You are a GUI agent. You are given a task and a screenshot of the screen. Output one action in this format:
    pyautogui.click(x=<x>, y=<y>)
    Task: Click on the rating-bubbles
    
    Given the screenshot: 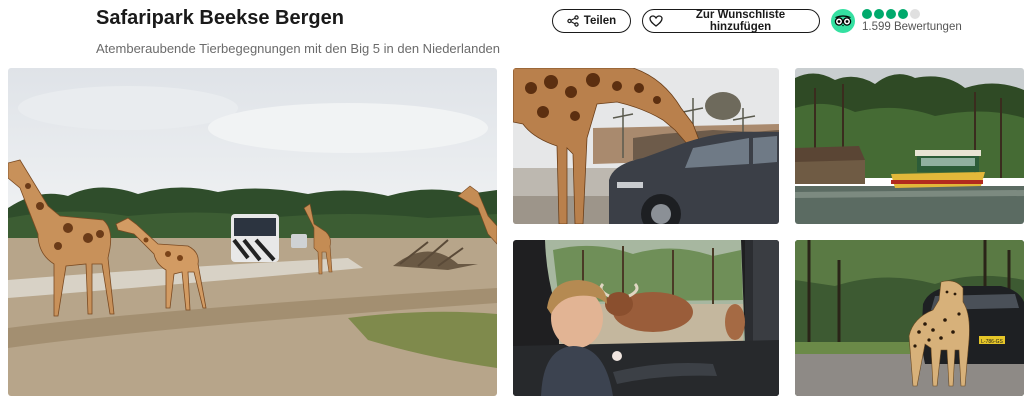 What is the action you would take?
    pyautogui.click(x=891, y=14)
    